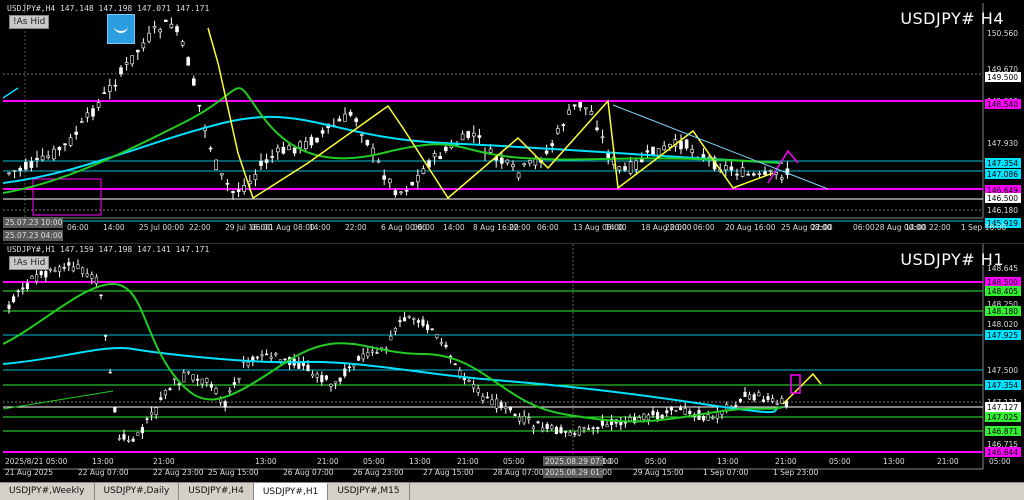  Describe the element at coordinates (1002, 385) in the screenshot. I see `h1-price-label: 147.354` at that location.